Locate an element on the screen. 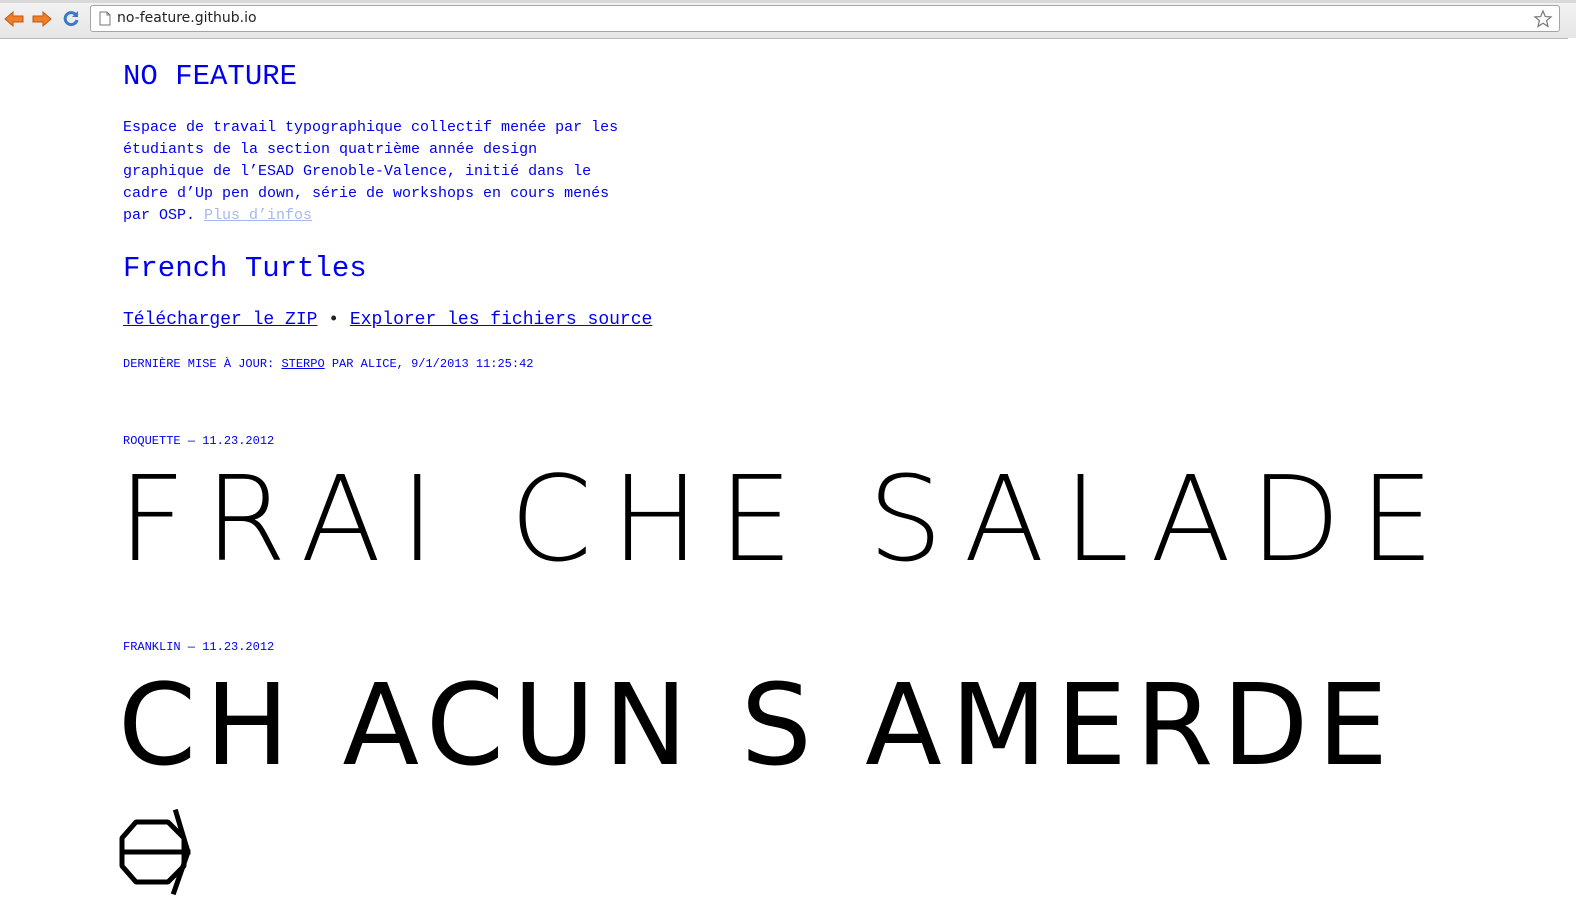 This screenshot has width=1576, height=924. explore-source-link: Explorer les fichiers source is located at coordinates (501, 320).